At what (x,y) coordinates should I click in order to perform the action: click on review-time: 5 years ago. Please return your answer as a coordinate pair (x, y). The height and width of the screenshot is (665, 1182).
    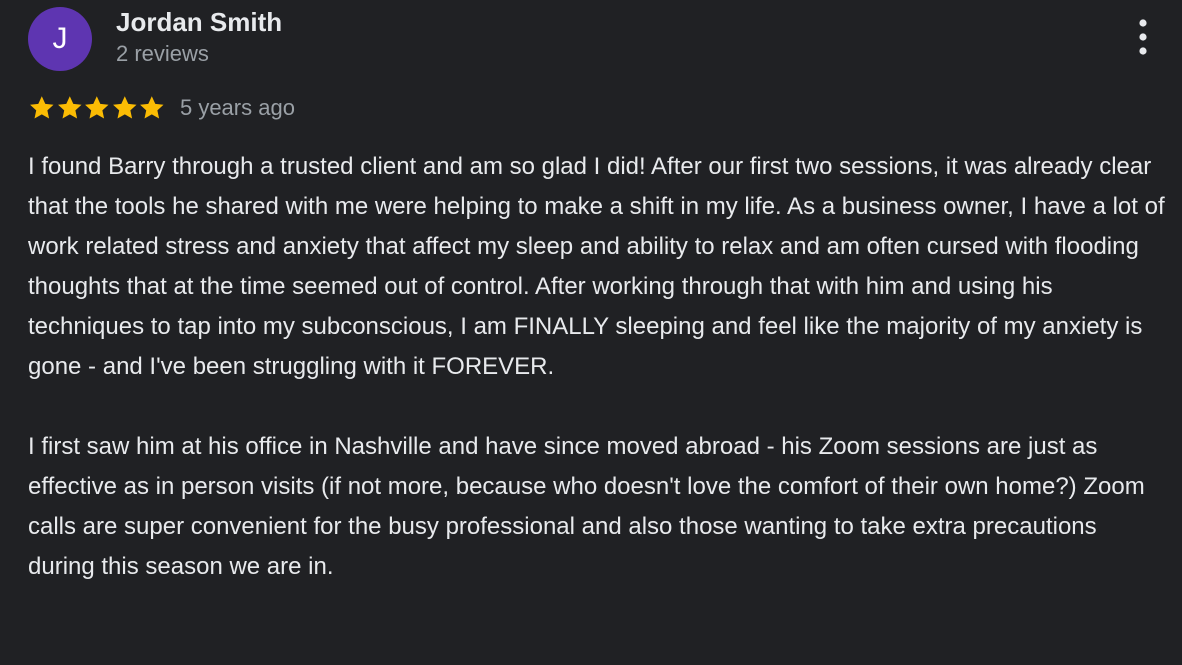
    Looking at the image, I should click on (237, 107).